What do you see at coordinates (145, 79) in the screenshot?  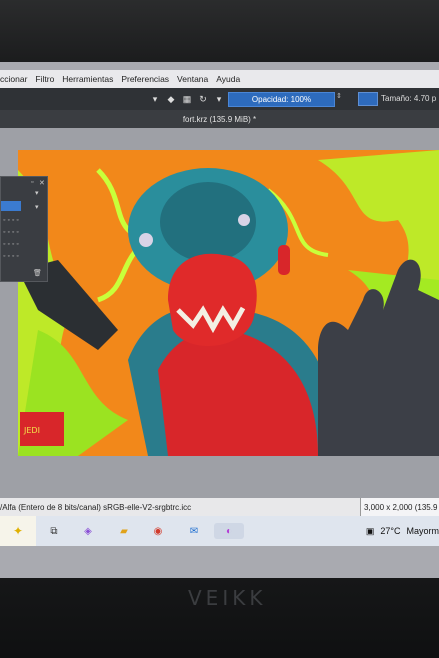 I see `menu-item-preferences: Preferencias` at bounding box center [145, 79].